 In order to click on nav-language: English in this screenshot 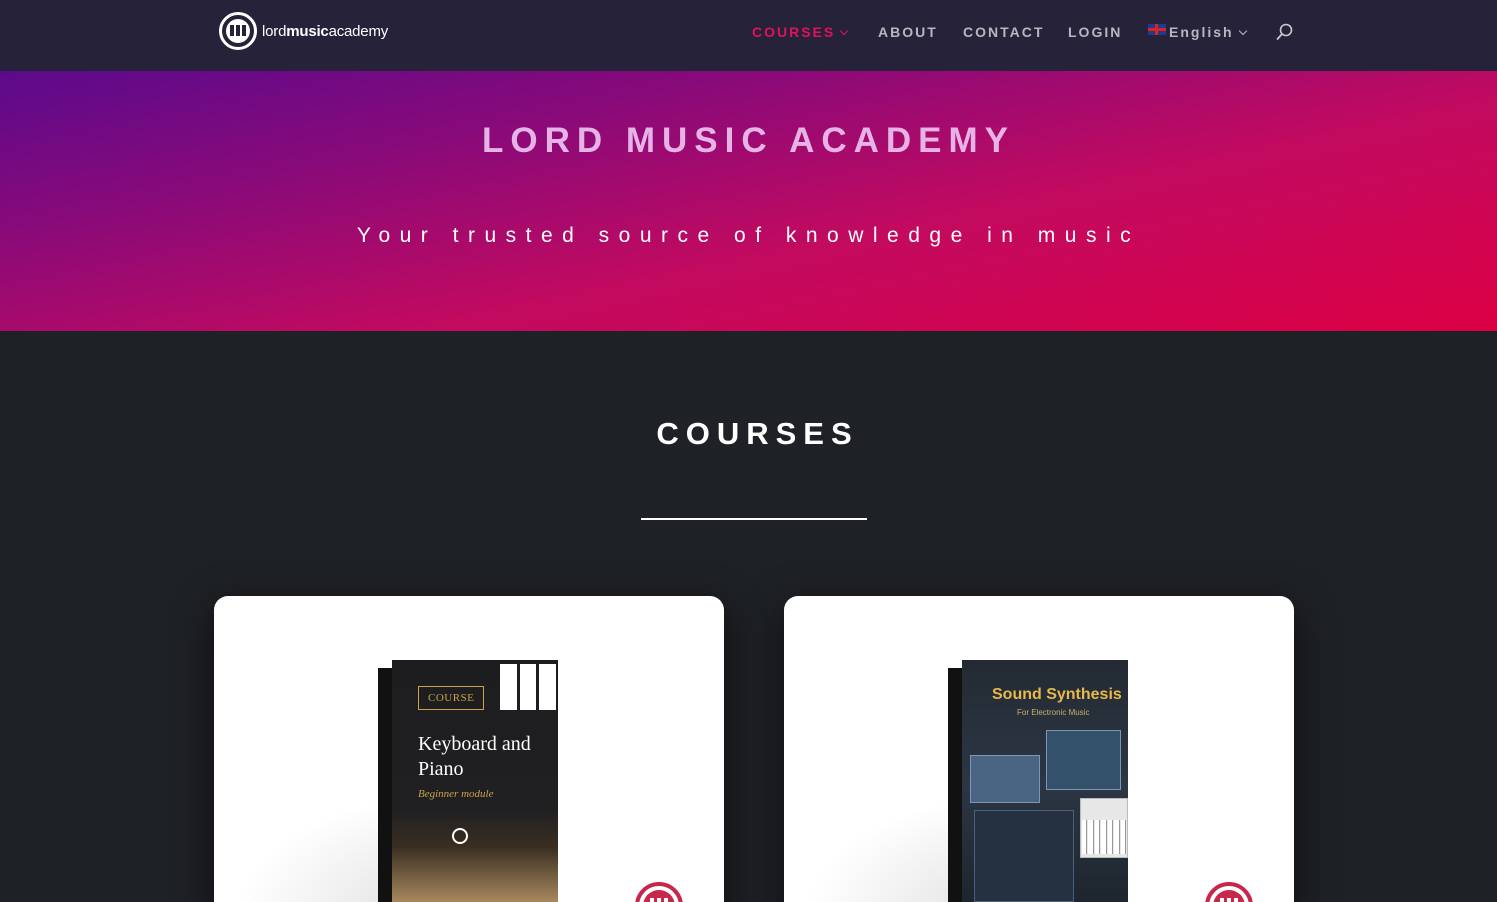, I will do `click(1197, 32)`.